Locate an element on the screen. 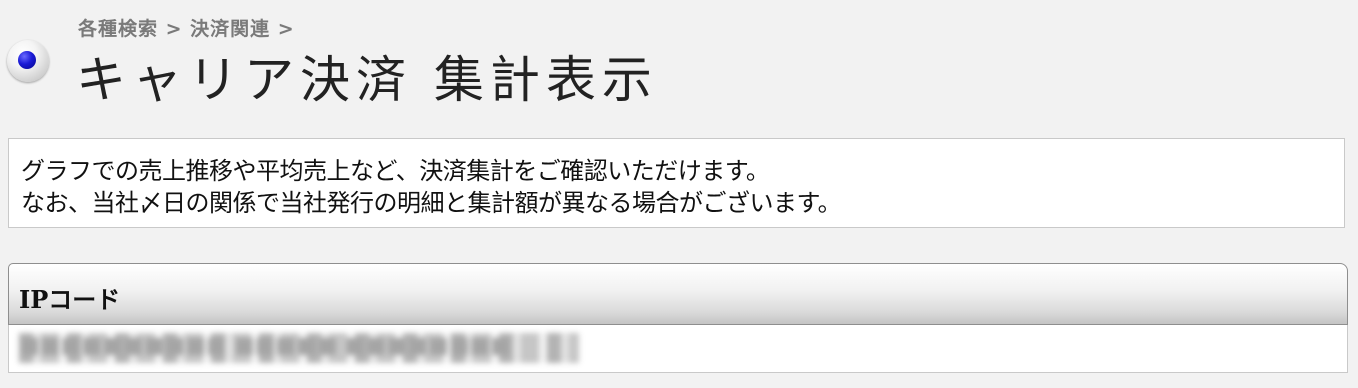  bullet-dot is located at coordinates (27, 60).